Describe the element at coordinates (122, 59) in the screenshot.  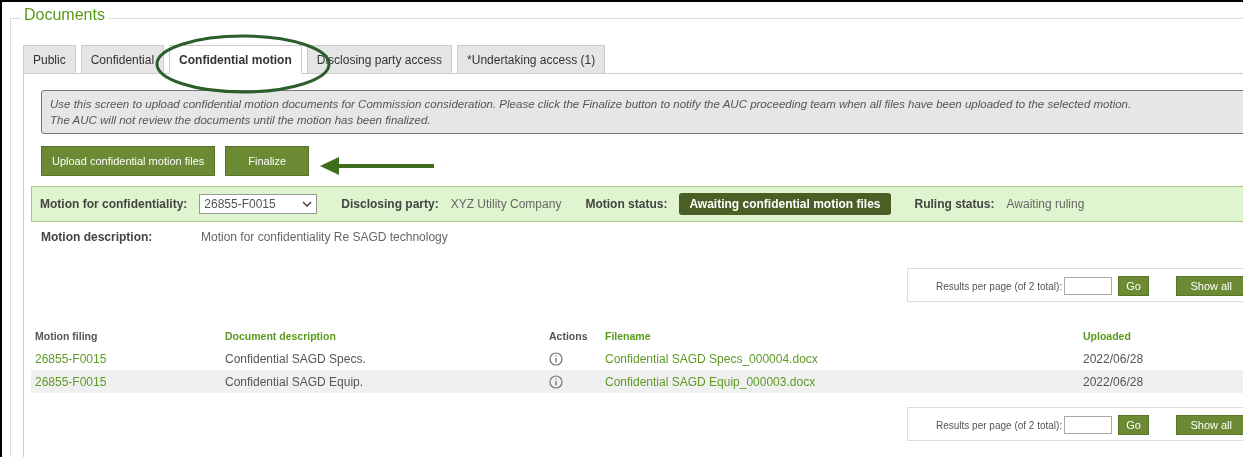
I see `tab: Confidential` at that location.